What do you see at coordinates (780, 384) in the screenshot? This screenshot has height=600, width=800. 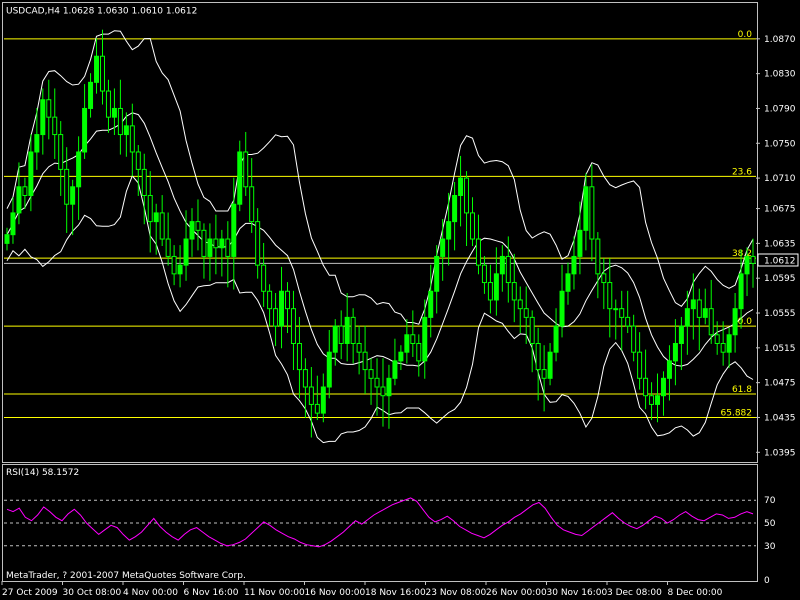 I see `price-tick-label: 1.0475` at bounding box center [780, 384].